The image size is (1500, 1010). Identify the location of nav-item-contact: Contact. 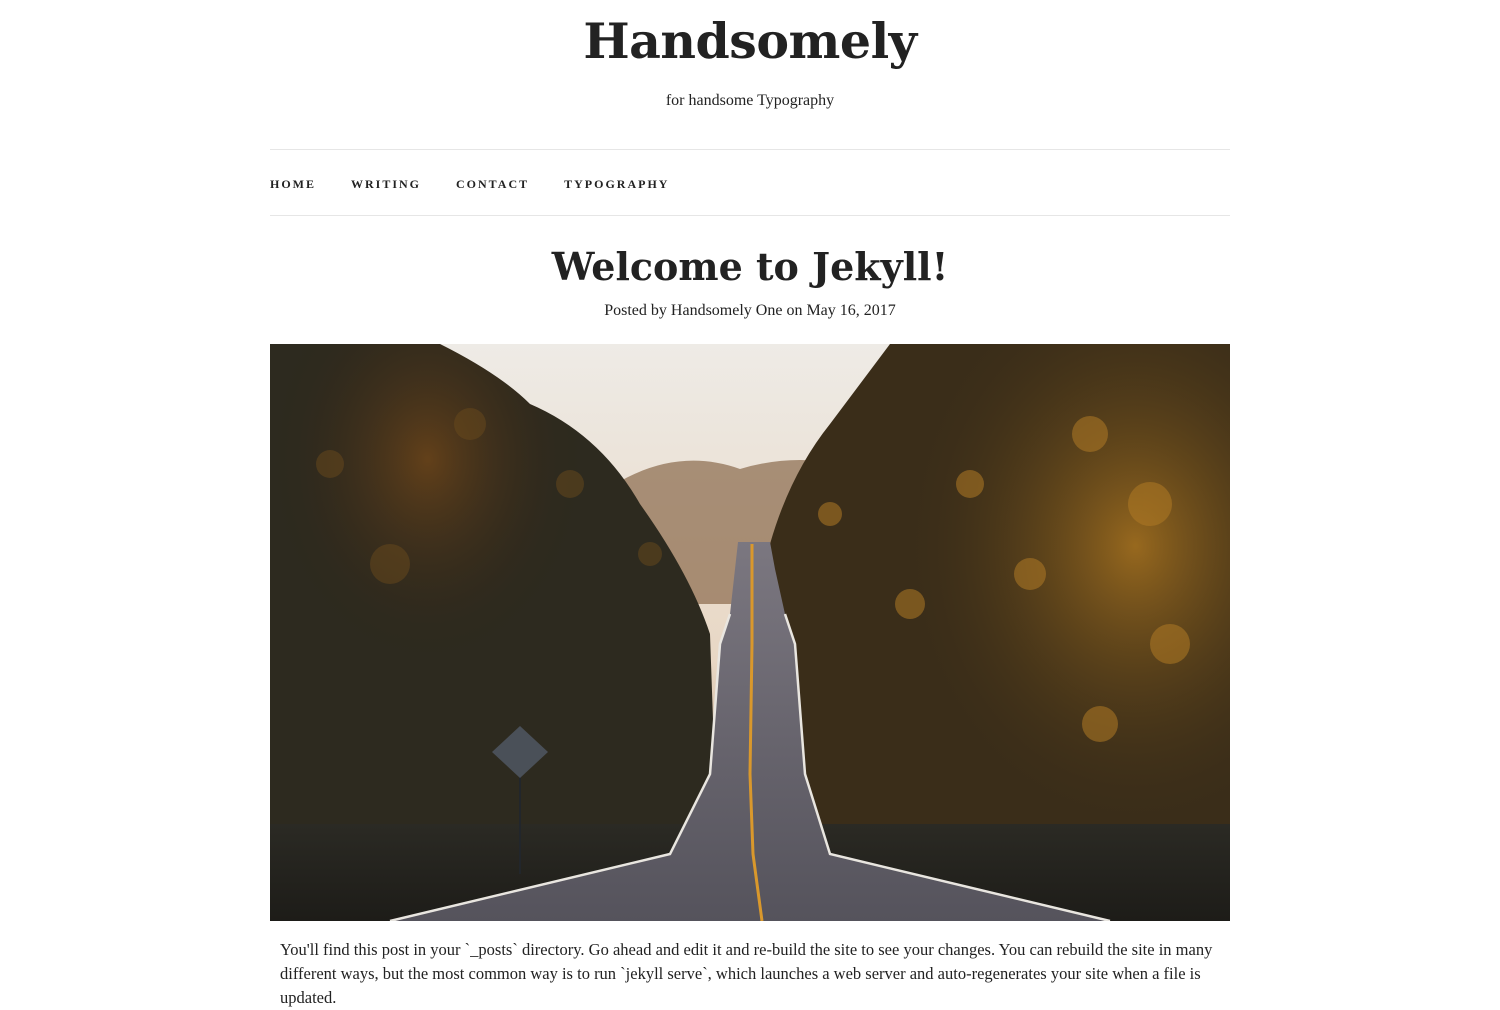
(492, 182).